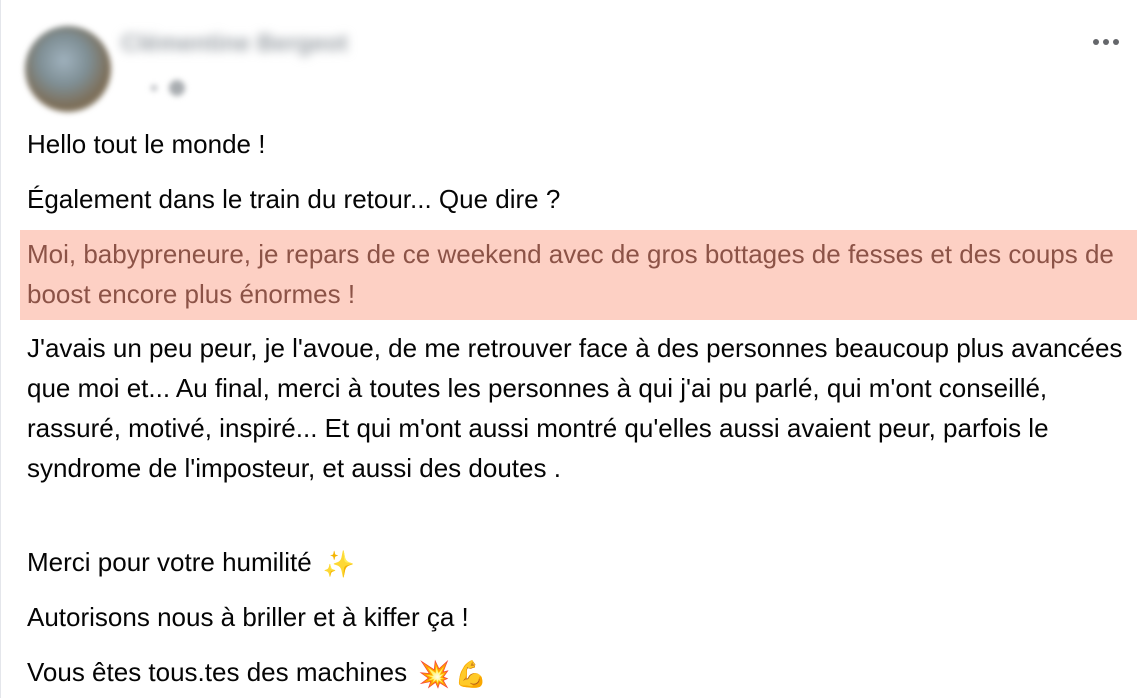  Describe the element at coordinates (434, 674) in the screenshot. I see `collision-icon: 💥` at that location.